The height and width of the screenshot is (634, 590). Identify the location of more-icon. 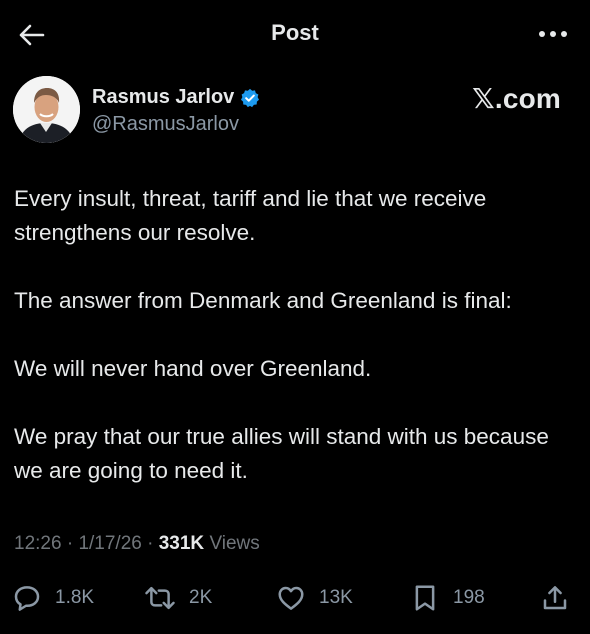
(553, 34).